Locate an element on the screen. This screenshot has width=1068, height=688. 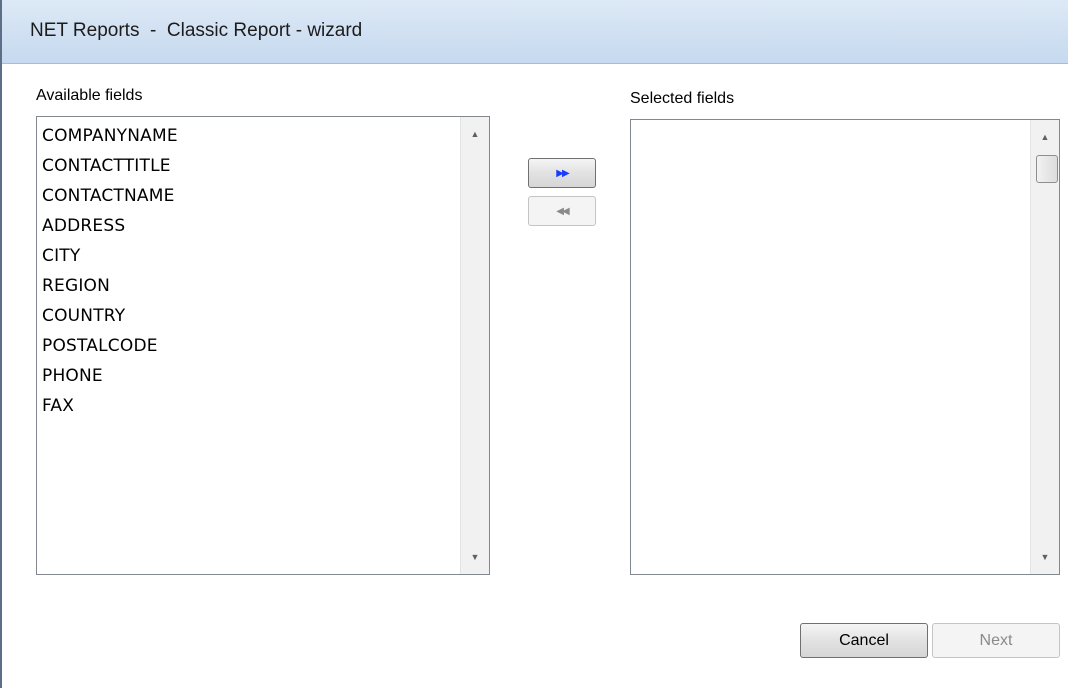
double-left-arrow-icon: ◀◀ is located at coordinates (562, 211).